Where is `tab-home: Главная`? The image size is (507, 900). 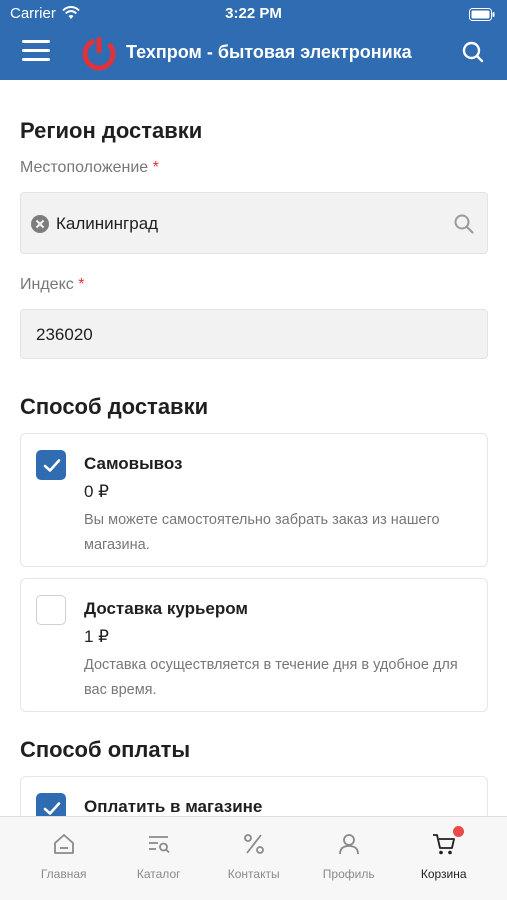
tab-home: Главная is located at coordinates (63, 858).